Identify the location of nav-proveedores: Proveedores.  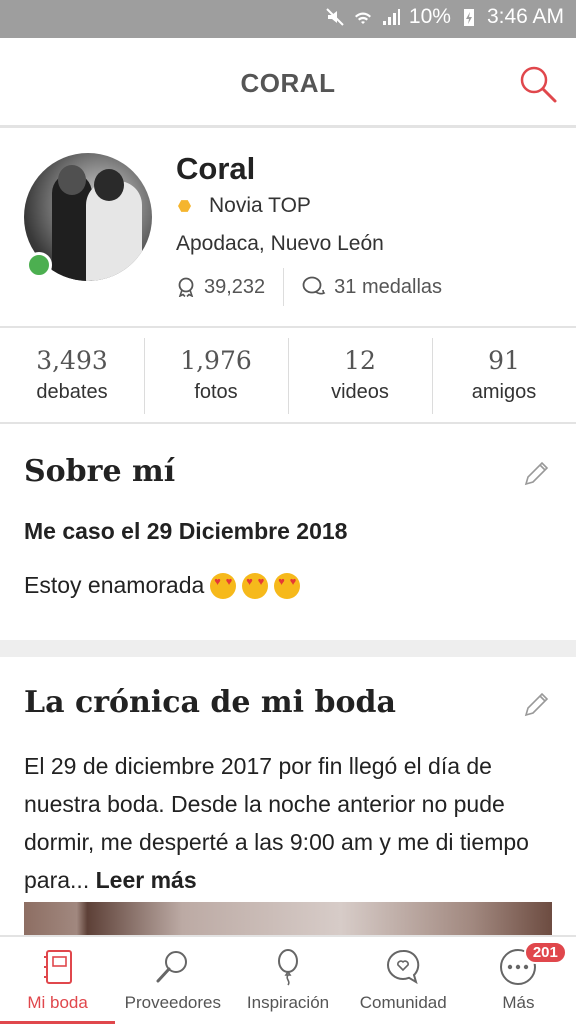
(172, 980).